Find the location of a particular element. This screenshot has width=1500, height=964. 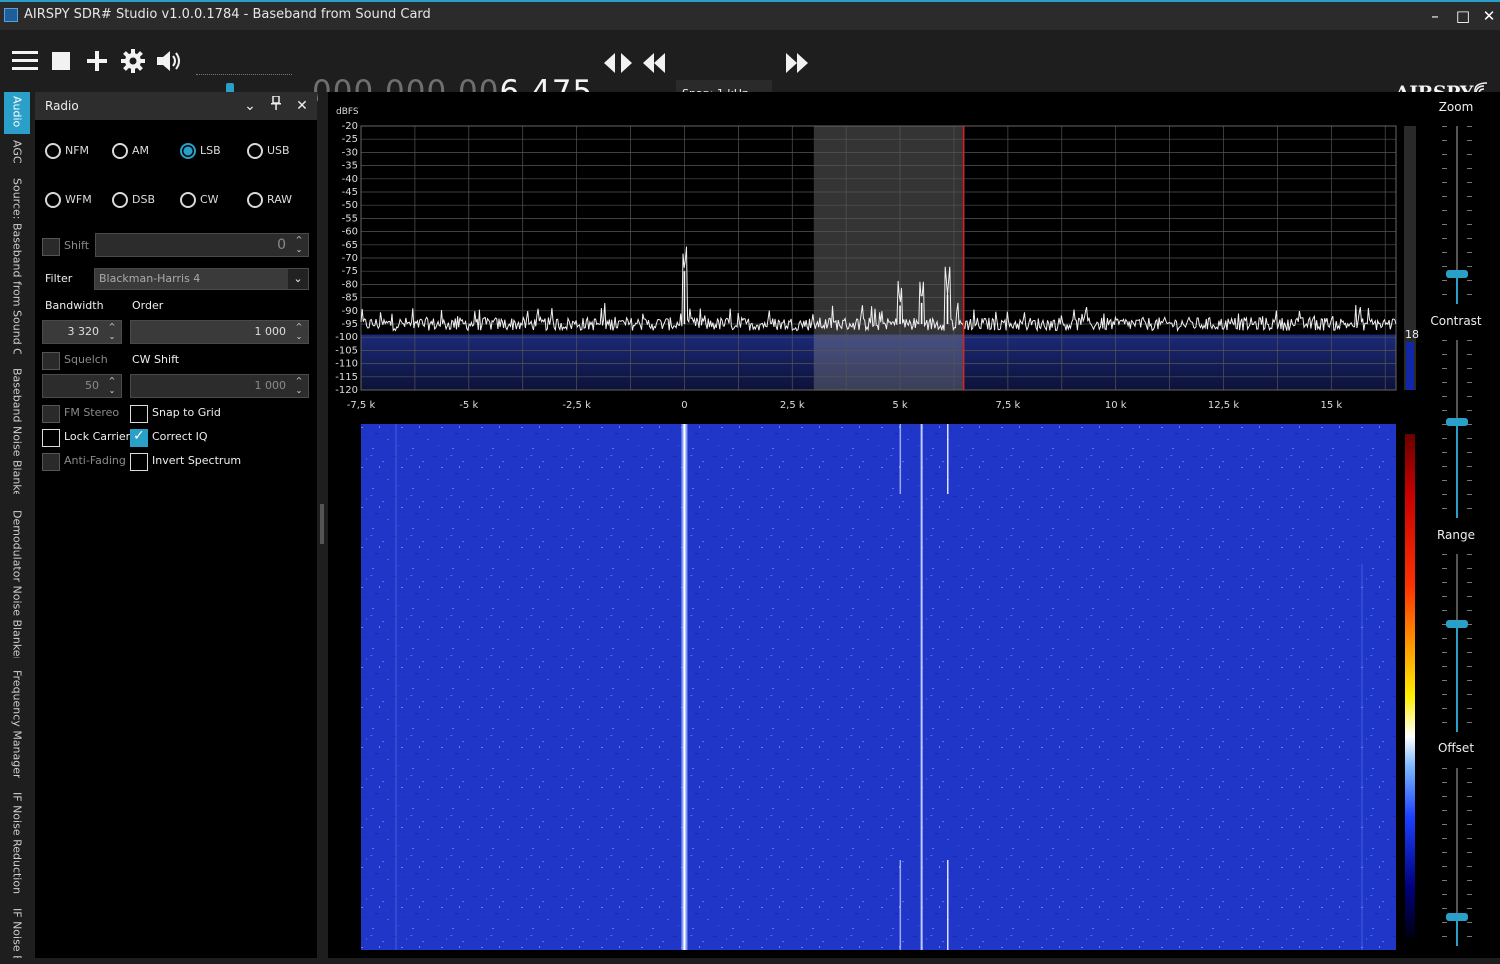

y-tick-label: -40 is located at coordinates (350, 179).